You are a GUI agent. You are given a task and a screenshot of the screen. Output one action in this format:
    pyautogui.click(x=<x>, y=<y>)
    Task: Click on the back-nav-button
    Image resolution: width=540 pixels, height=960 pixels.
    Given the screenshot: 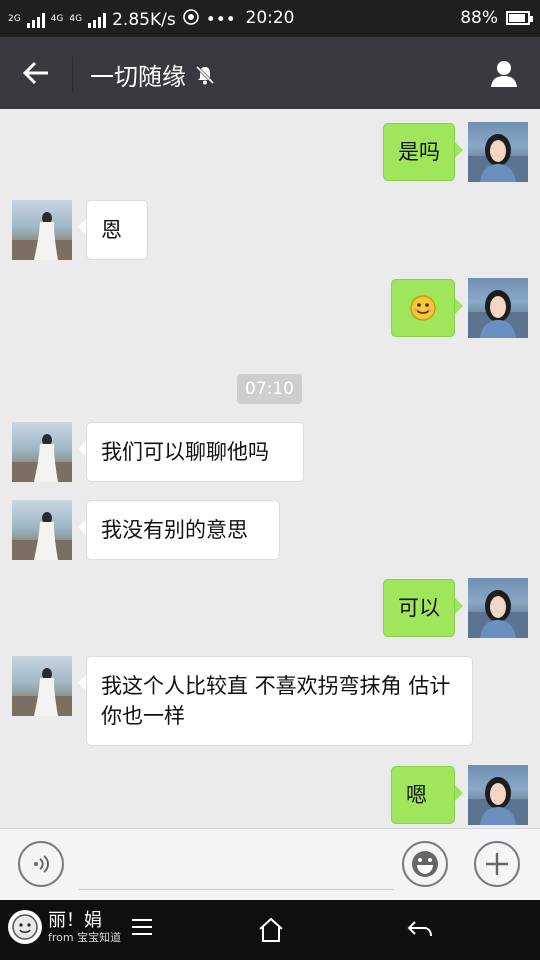 What is the action you would take?
    pyautogui.click(x=420, y=930)
    